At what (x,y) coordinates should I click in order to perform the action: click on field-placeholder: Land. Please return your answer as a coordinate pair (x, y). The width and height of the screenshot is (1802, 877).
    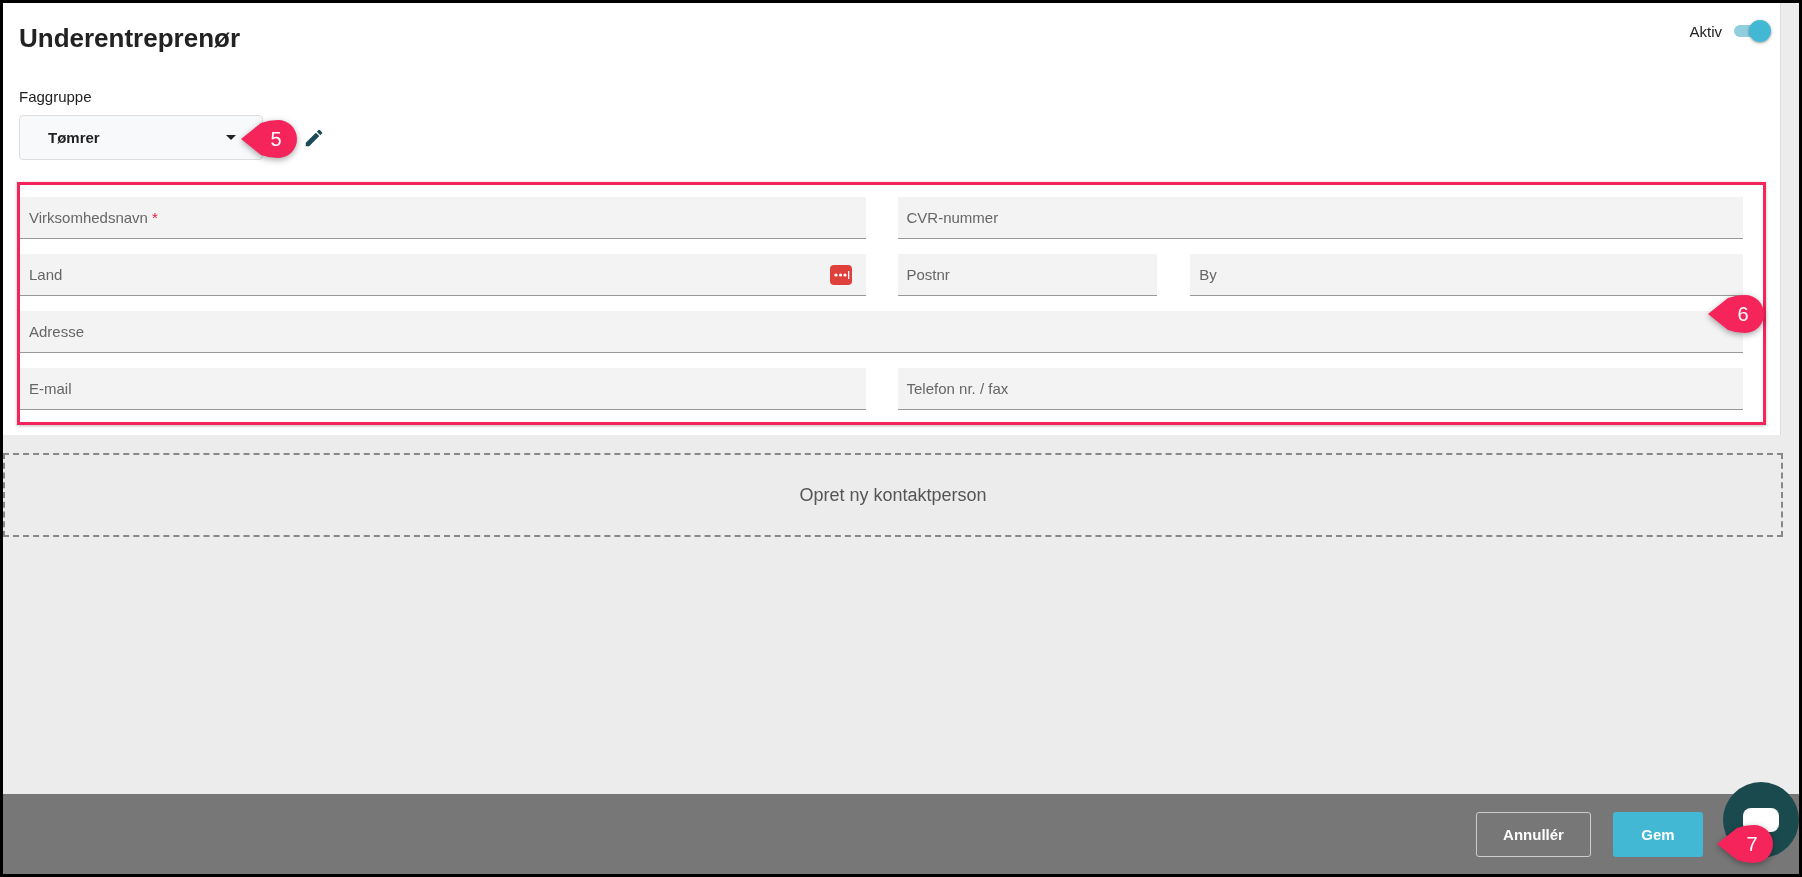
    Looking at the image, I should click on (46, 274).